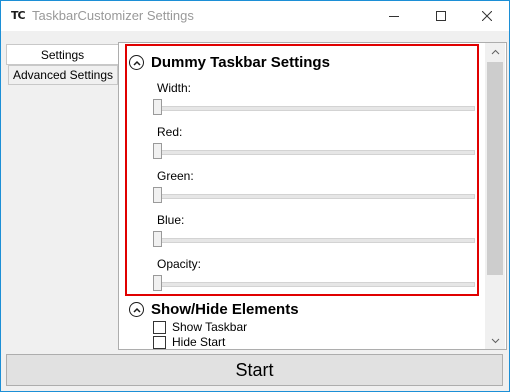 The height and width of the screenshot is (392, 510). Describe the element at coordinates (210, 327) in the screenshot. I see `show-taskbar-label: Show Taskbar` at that location.